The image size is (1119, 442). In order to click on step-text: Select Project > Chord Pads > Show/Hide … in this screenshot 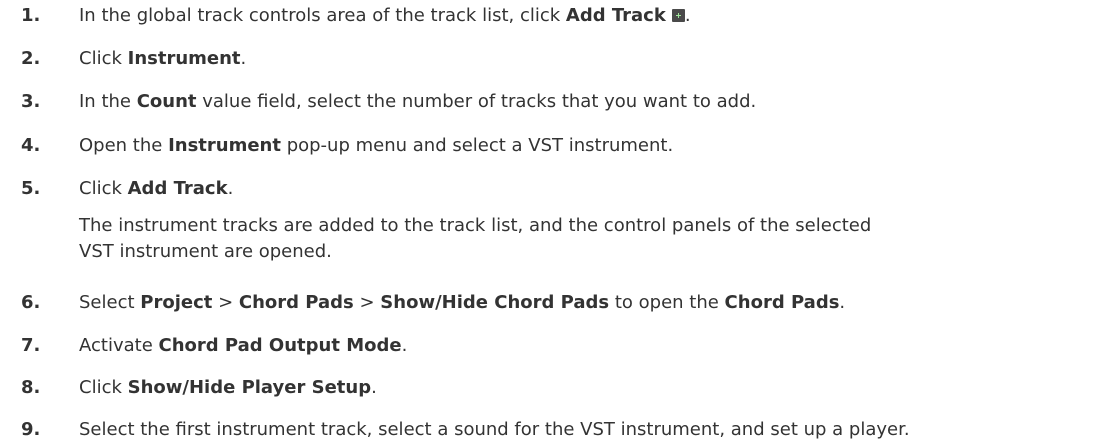, I will do `click(462, 302)`.